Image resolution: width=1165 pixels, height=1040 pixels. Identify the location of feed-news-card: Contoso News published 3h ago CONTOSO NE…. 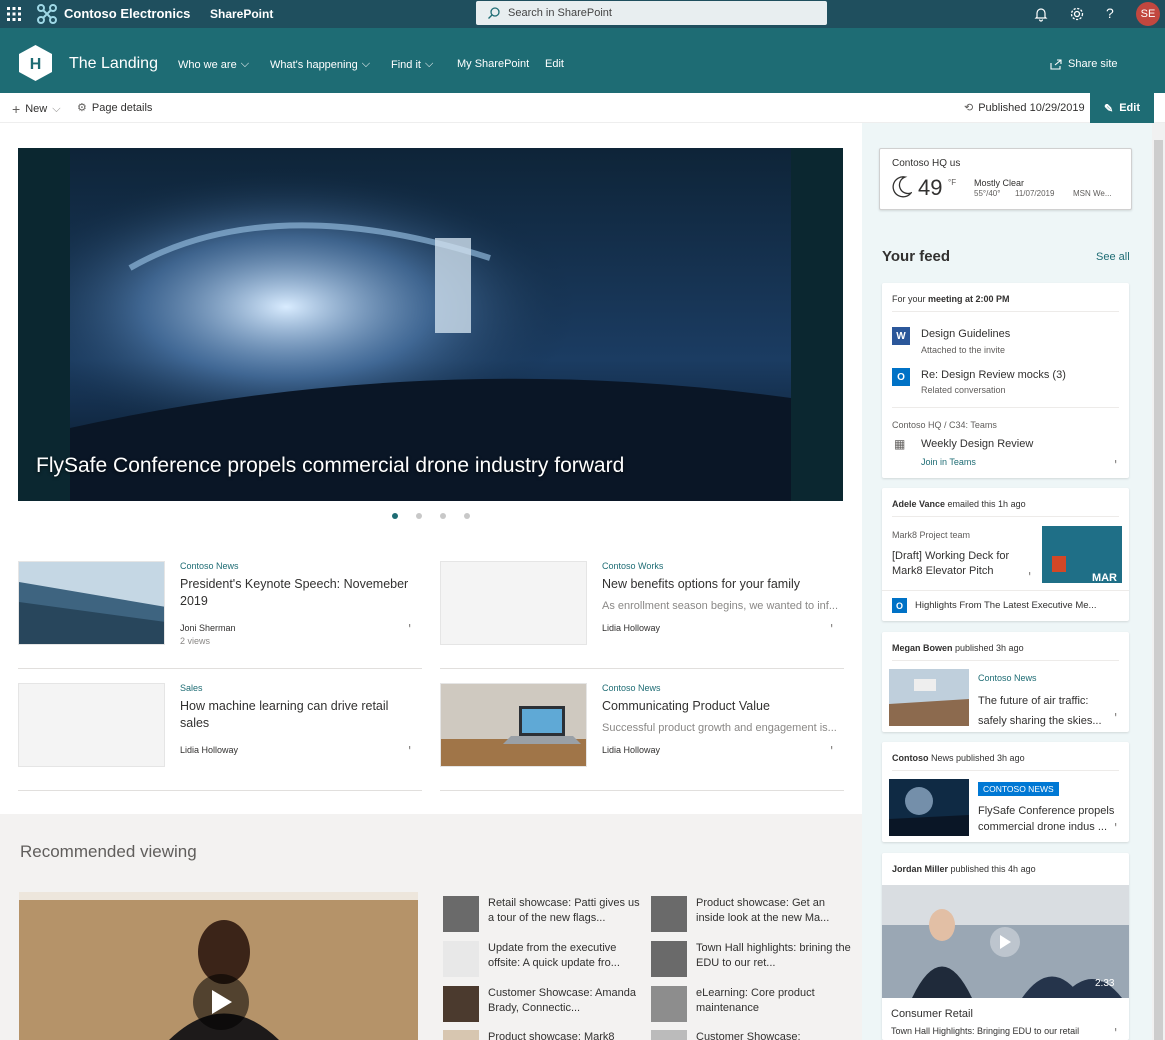
(1005, 792).